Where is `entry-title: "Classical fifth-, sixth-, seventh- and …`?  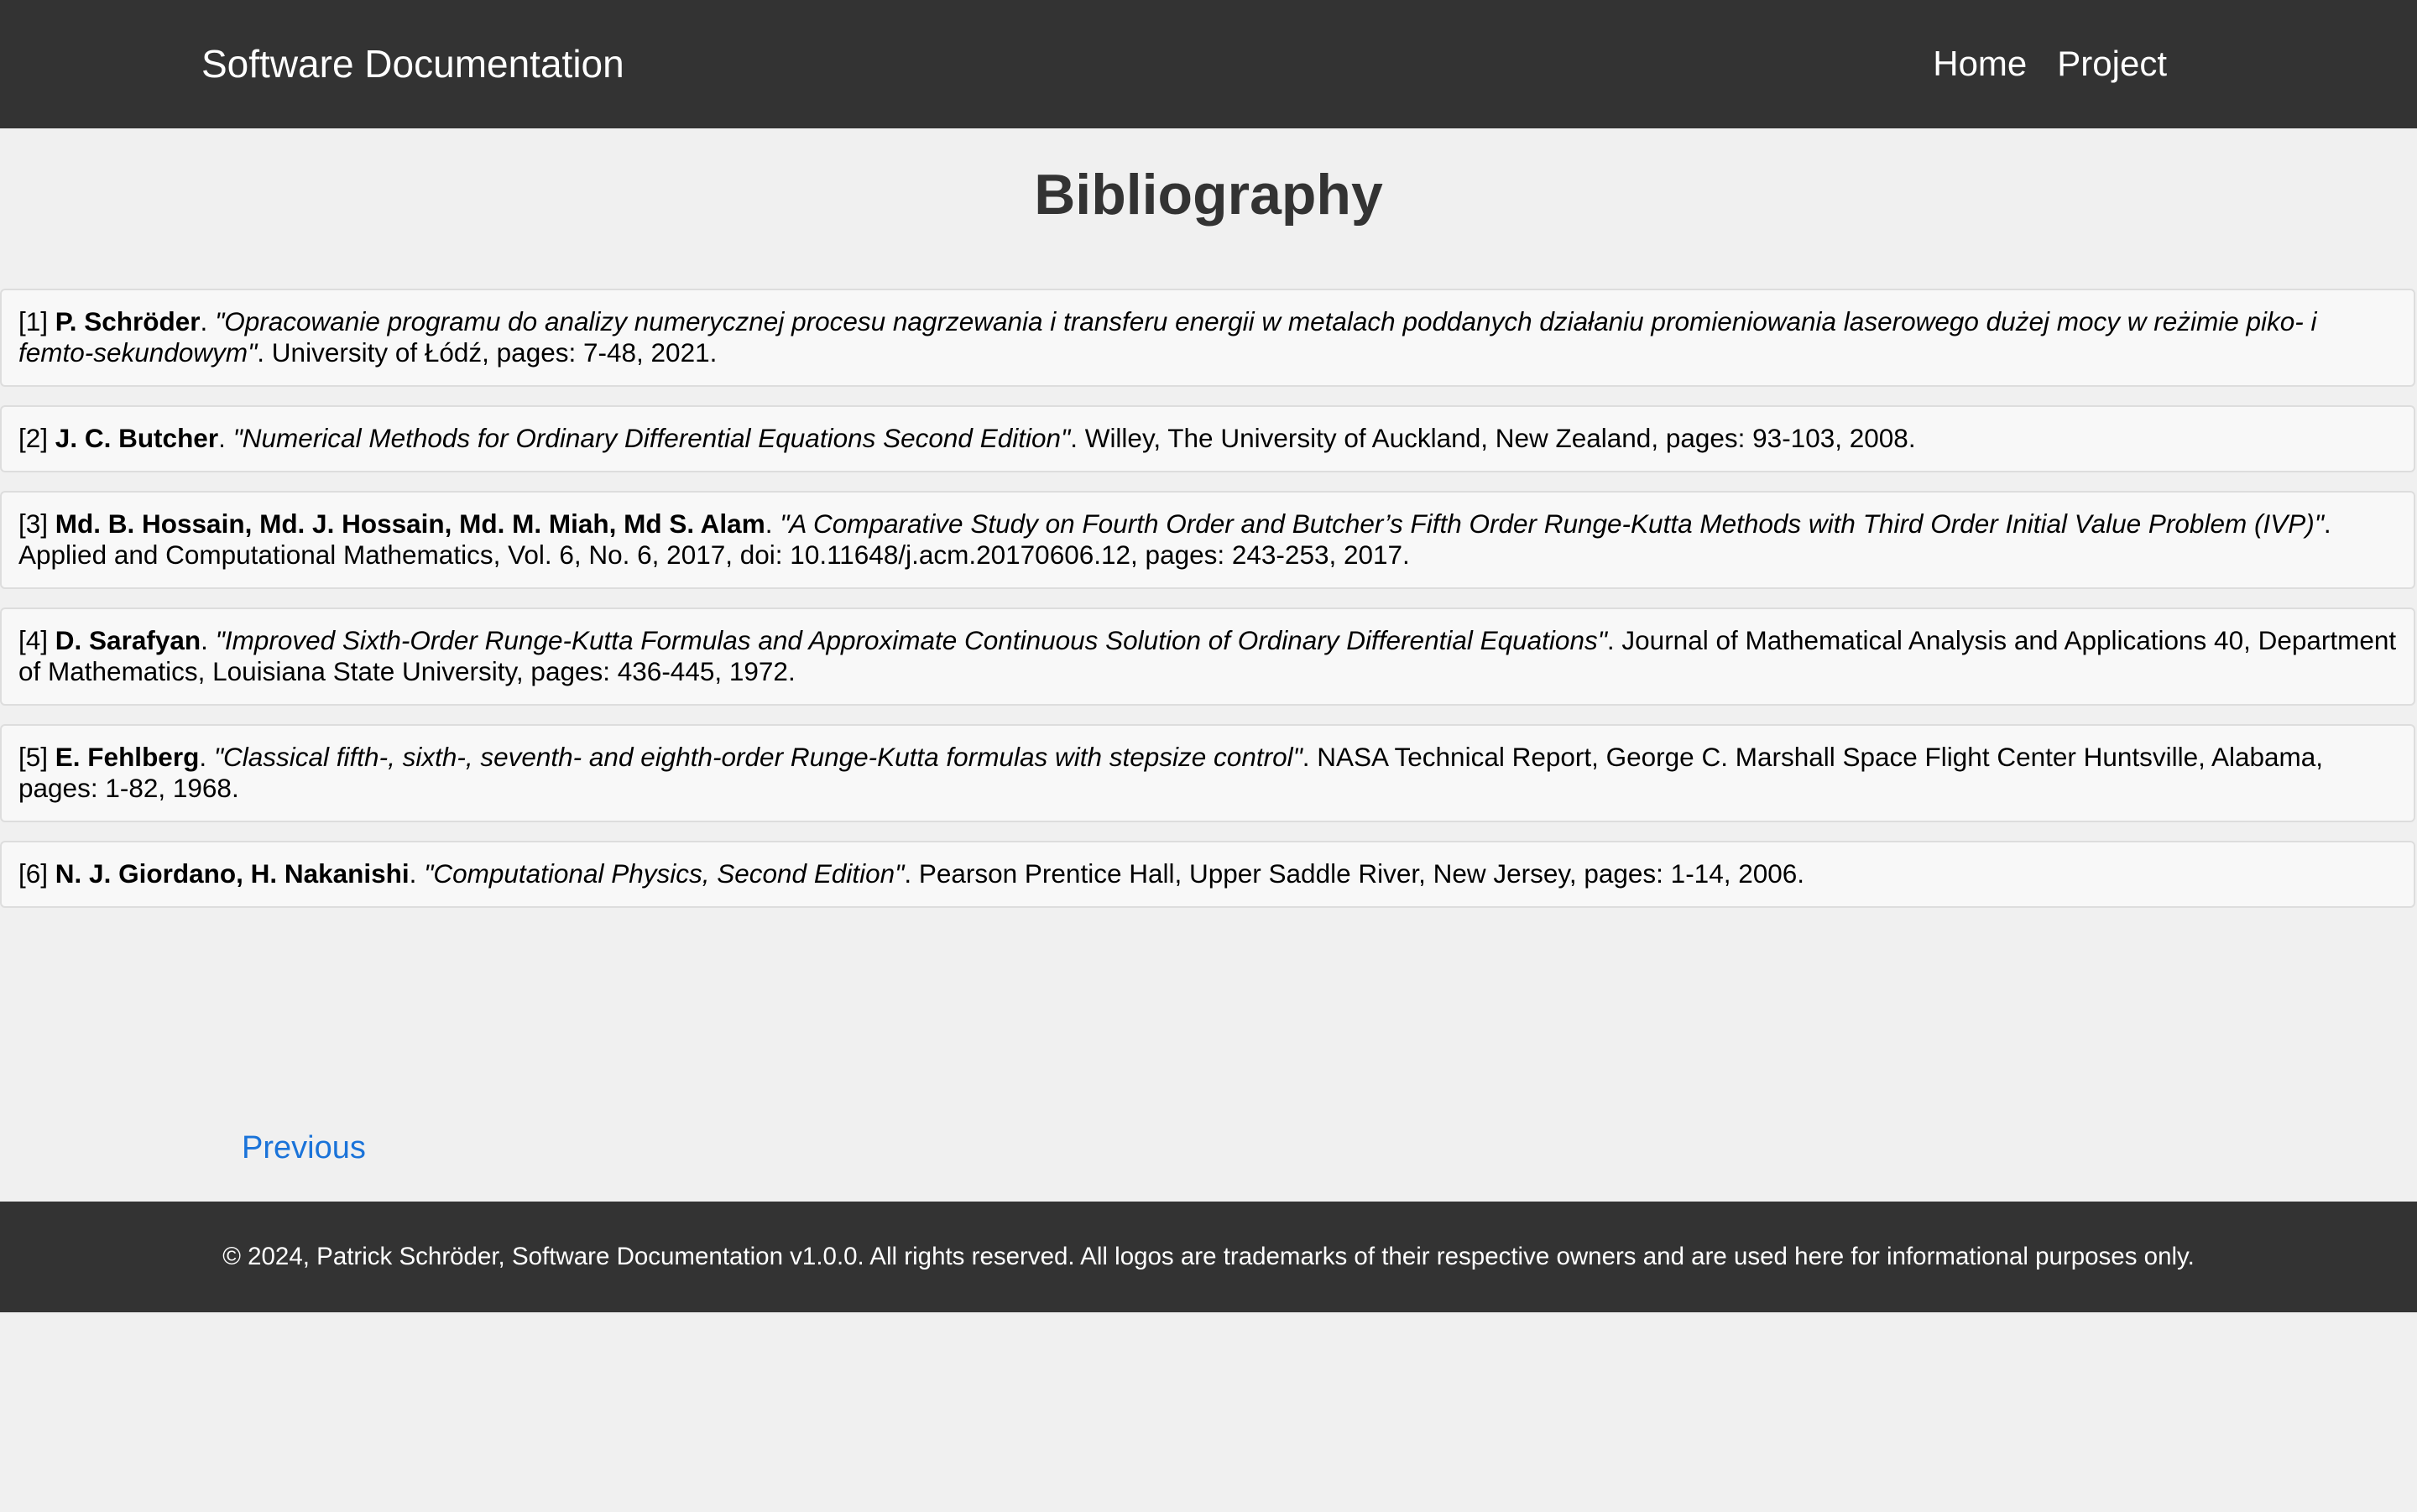
entry-title: "Classical fifth-, sixth-, seventh- and … is located at coordinates (757, 757).